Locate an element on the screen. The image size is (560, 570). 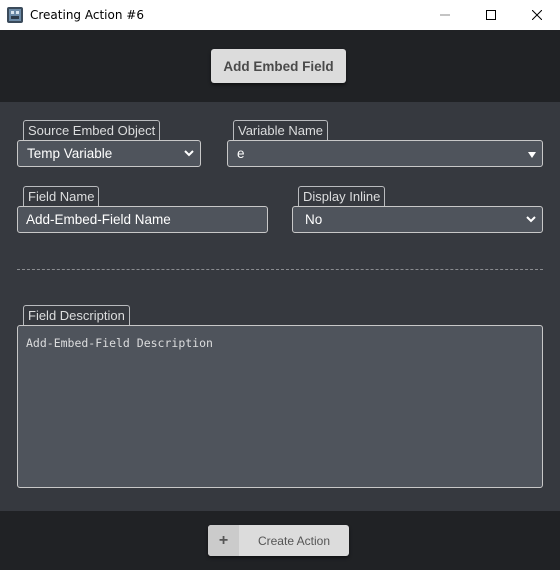
source-embed-object-select: Temp Variable is located at coordinates (109, 153).